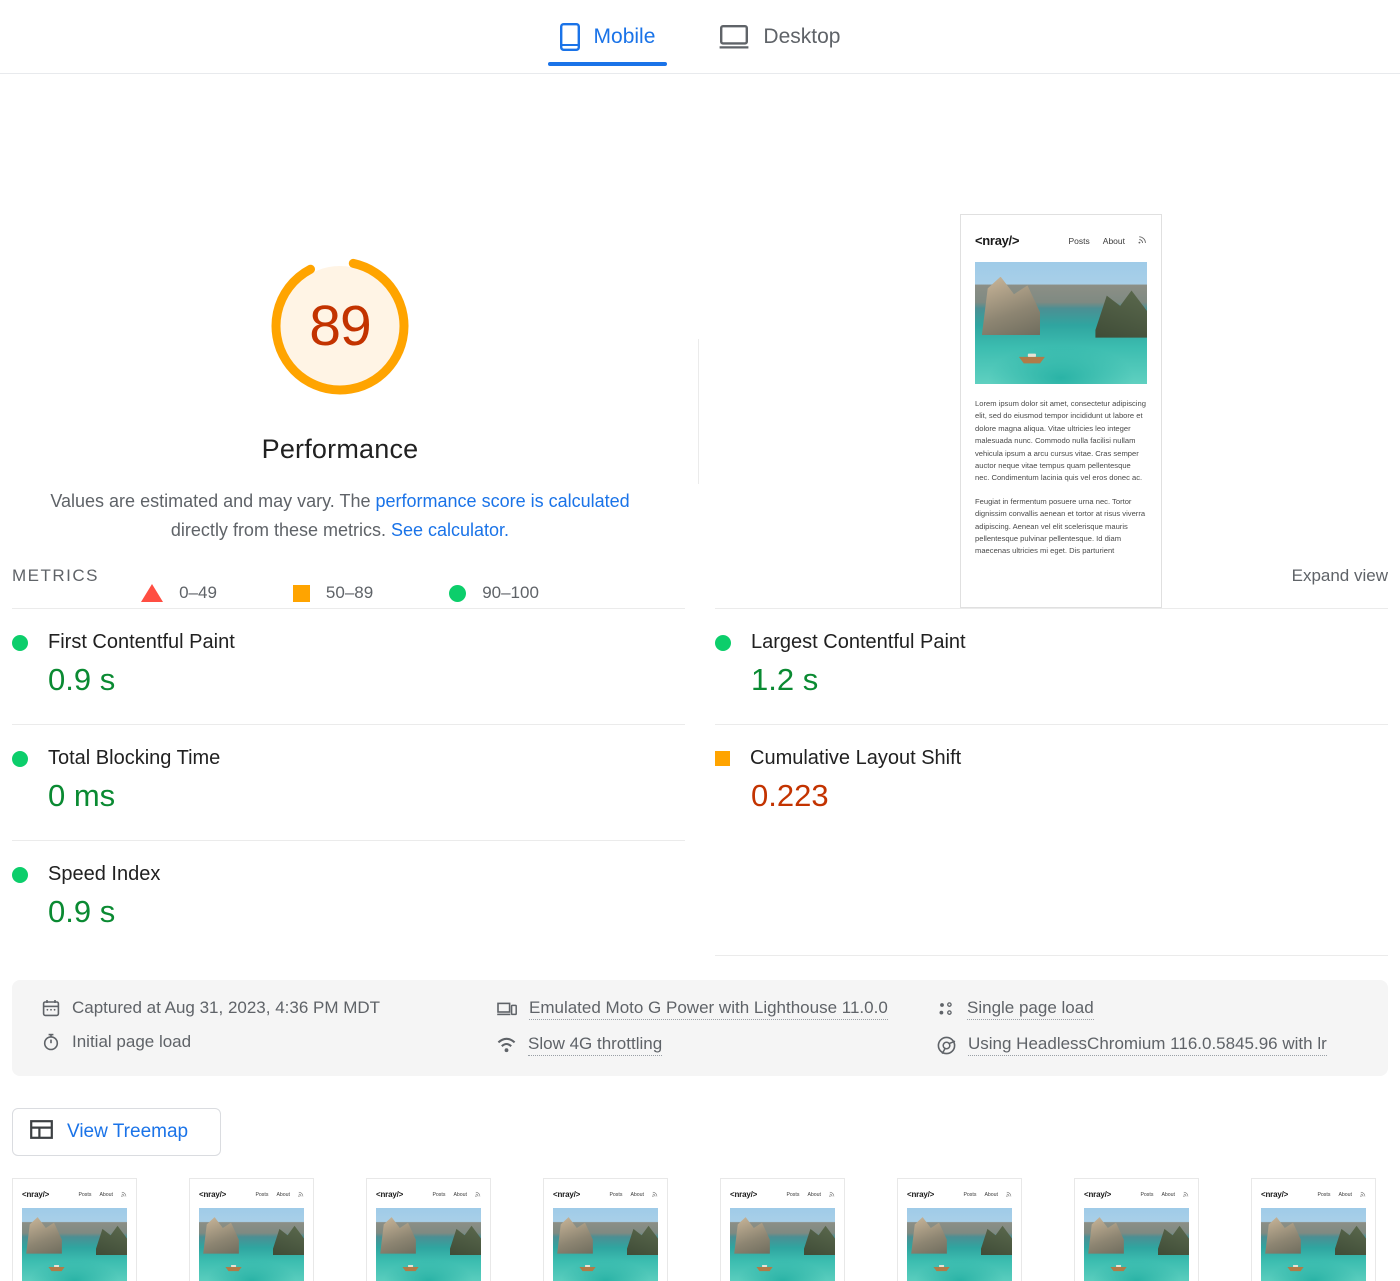  Describe the element at coordinates (41, 1132) in the screenshot. I see `treemap-icon` at that location.